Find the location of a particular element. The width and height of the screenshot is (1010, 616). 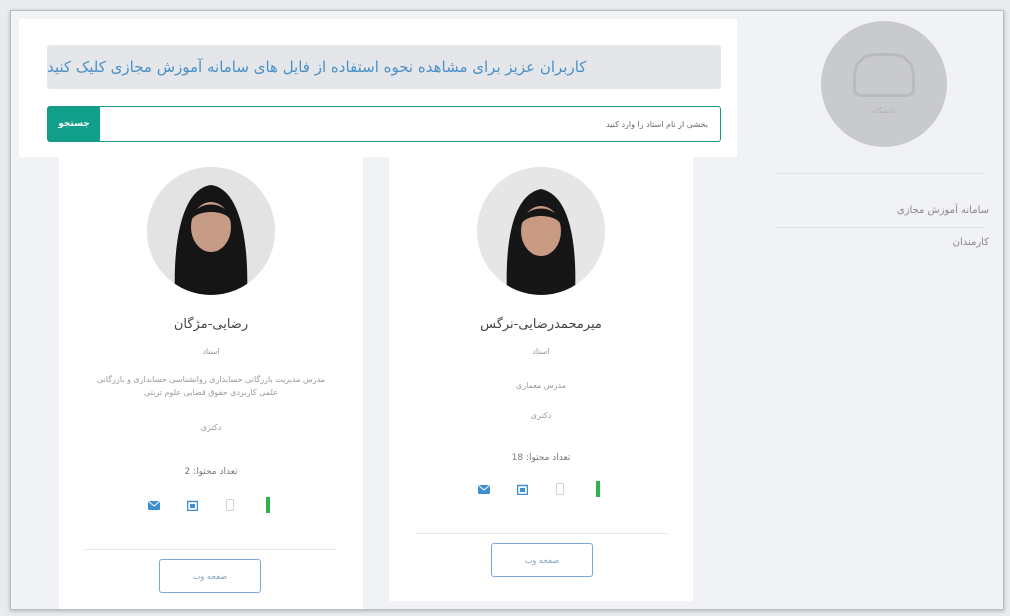

logo-text: دانشگاه is located at coordinates (884, 111).